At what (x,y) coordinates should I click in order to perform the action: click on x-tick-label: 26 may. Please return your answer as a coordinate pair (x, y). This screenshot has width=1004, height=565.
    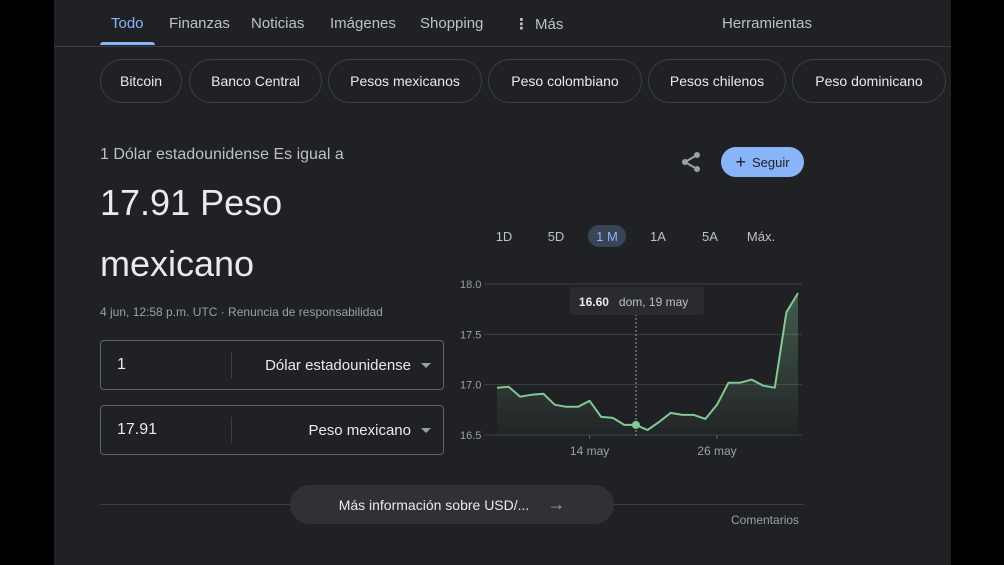
    Looking at the image, I should click on (716, 451).